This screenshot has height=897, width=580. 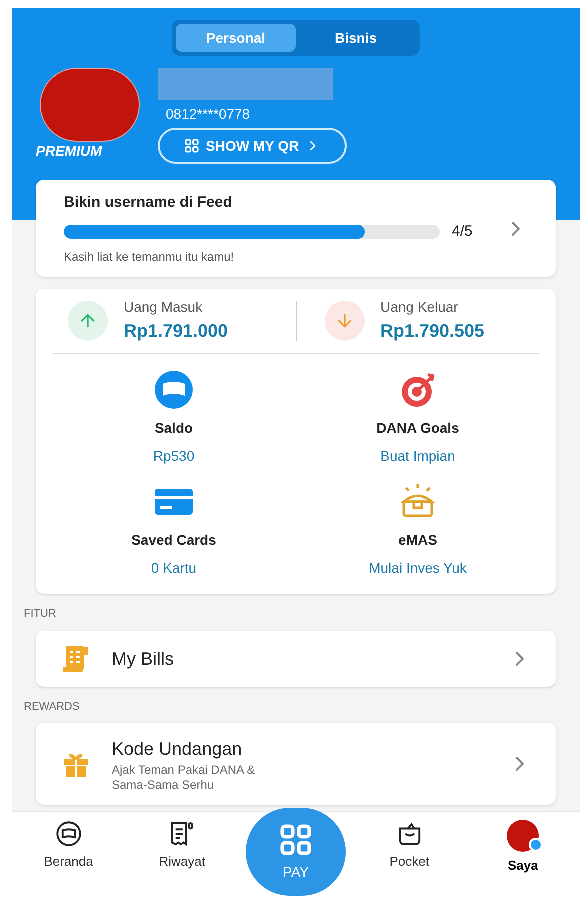 What do you see at coordinates (296, 658) in the screenshot?
I see `list-row: My Bills` at bounding box center [296, 658].